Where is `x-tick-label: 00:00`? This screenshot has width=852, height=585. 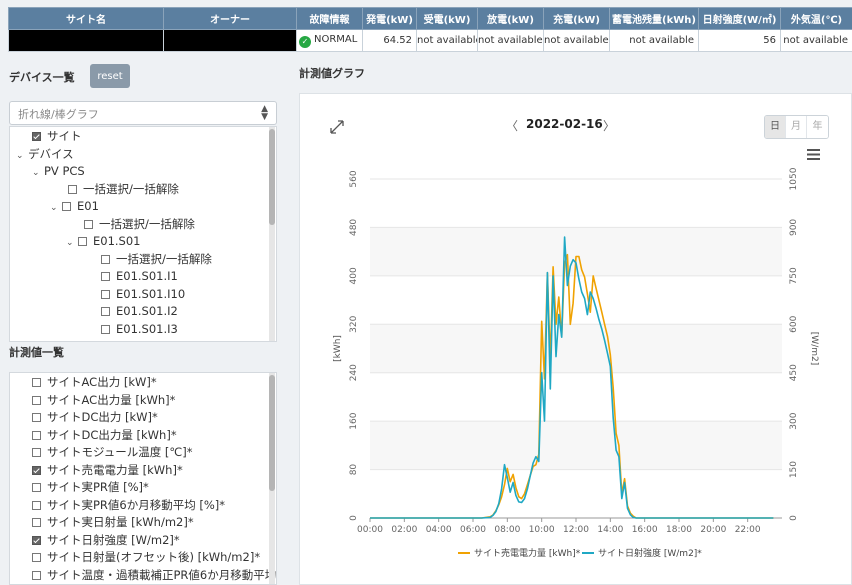
x-tick-label: 00:00 is located at coordinates (370, 530).